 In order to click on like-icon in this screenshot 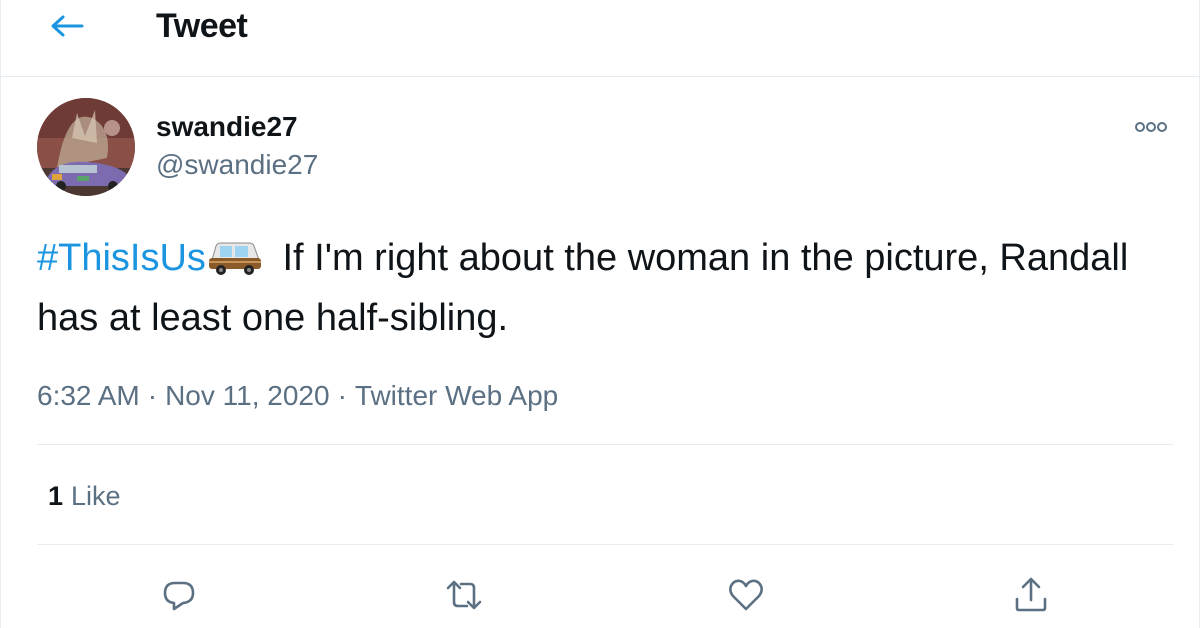, I will do `click(746, 595)`.